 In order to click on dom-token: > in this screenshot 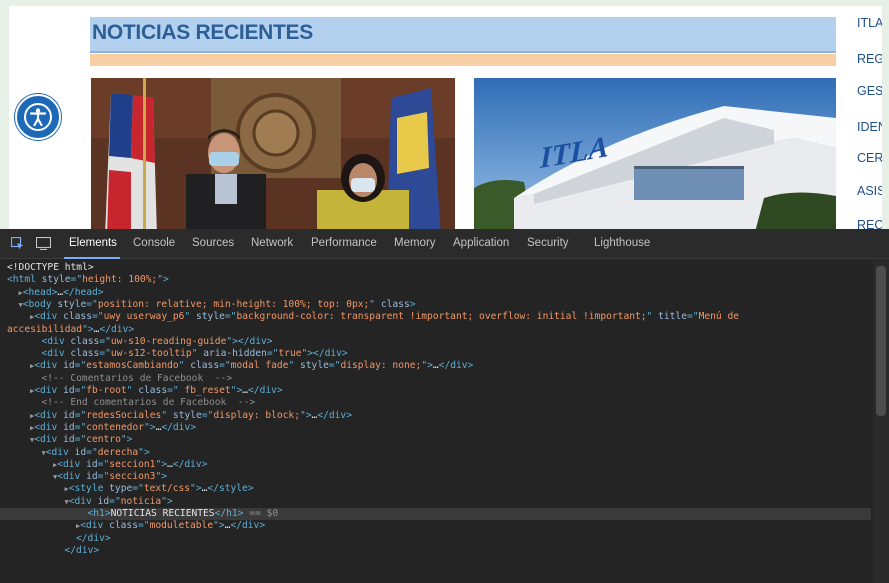, I will do `click(412, 304)`.